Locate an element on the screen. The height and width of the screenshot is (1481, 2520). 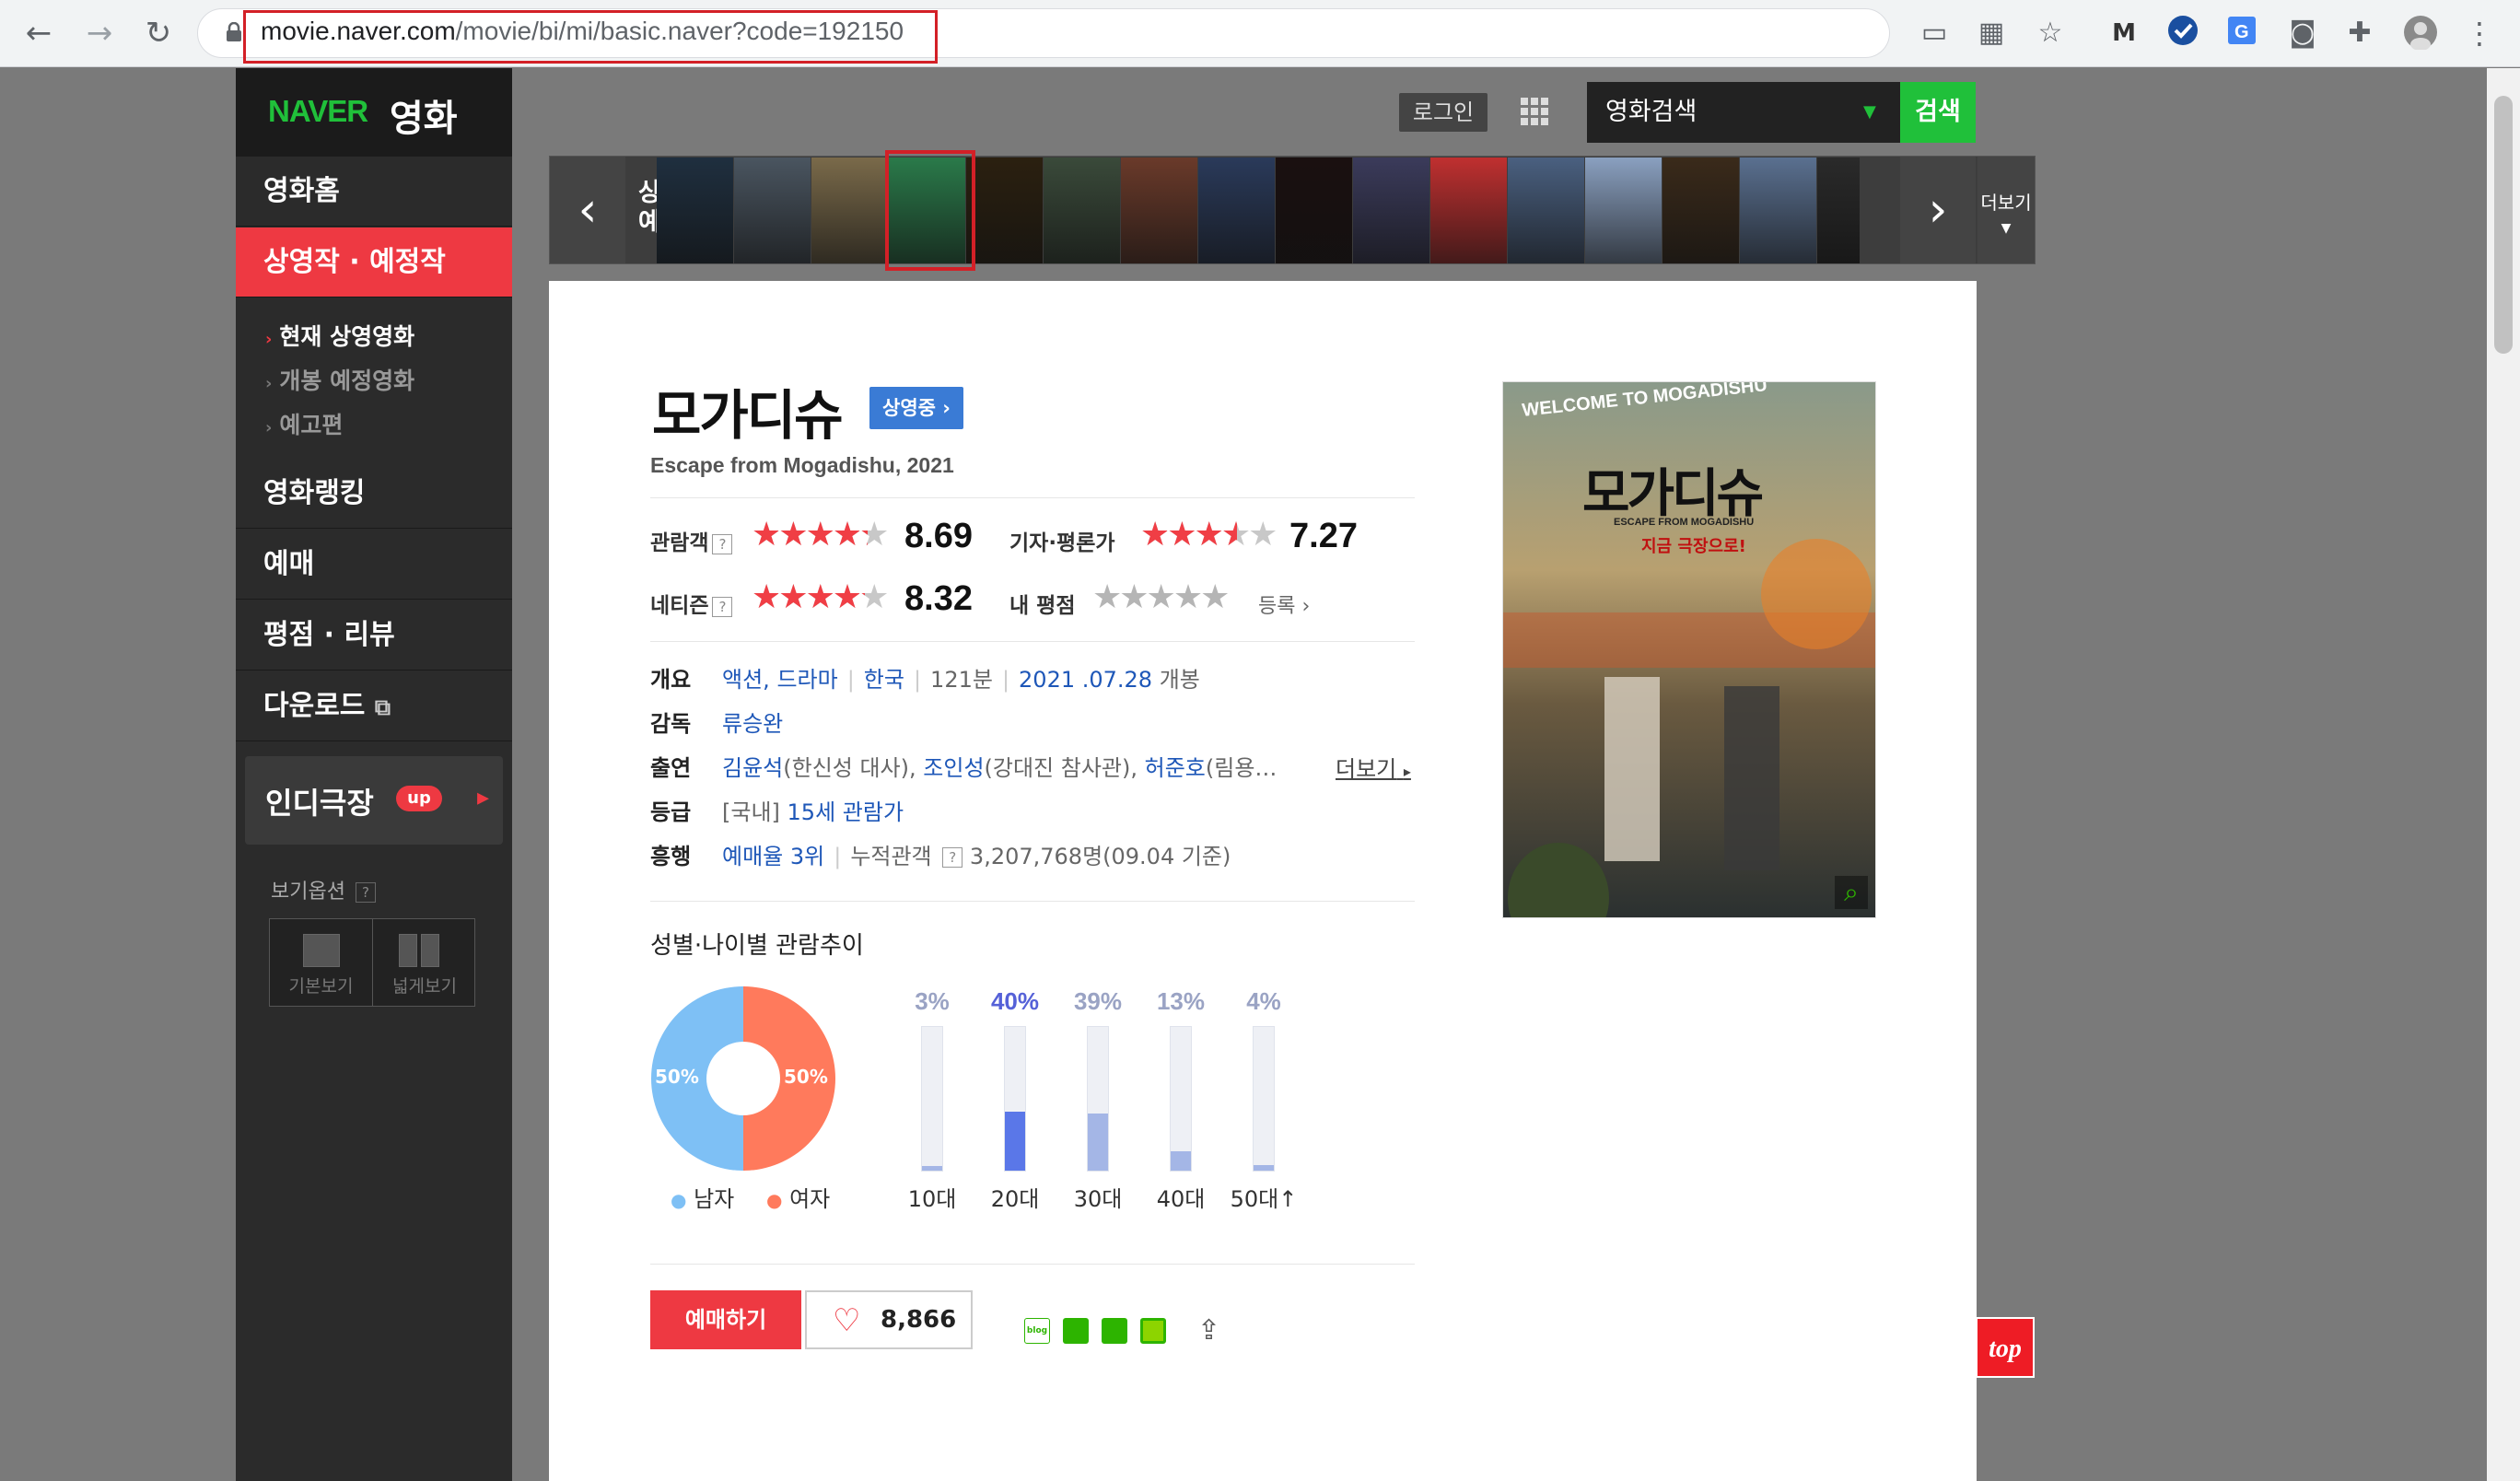
search-button: 검색 is located at coordinates (1938, 113).